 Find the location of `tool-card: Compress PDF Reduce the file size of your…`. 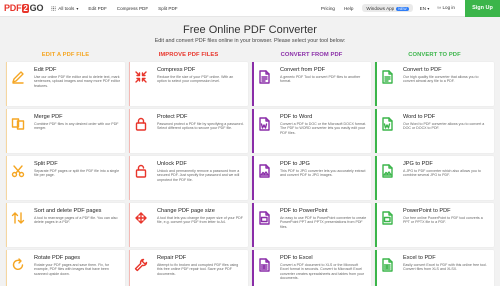

tool-card: Compress PDF Reduce the file size of your… is located at coordinates (188, 84).